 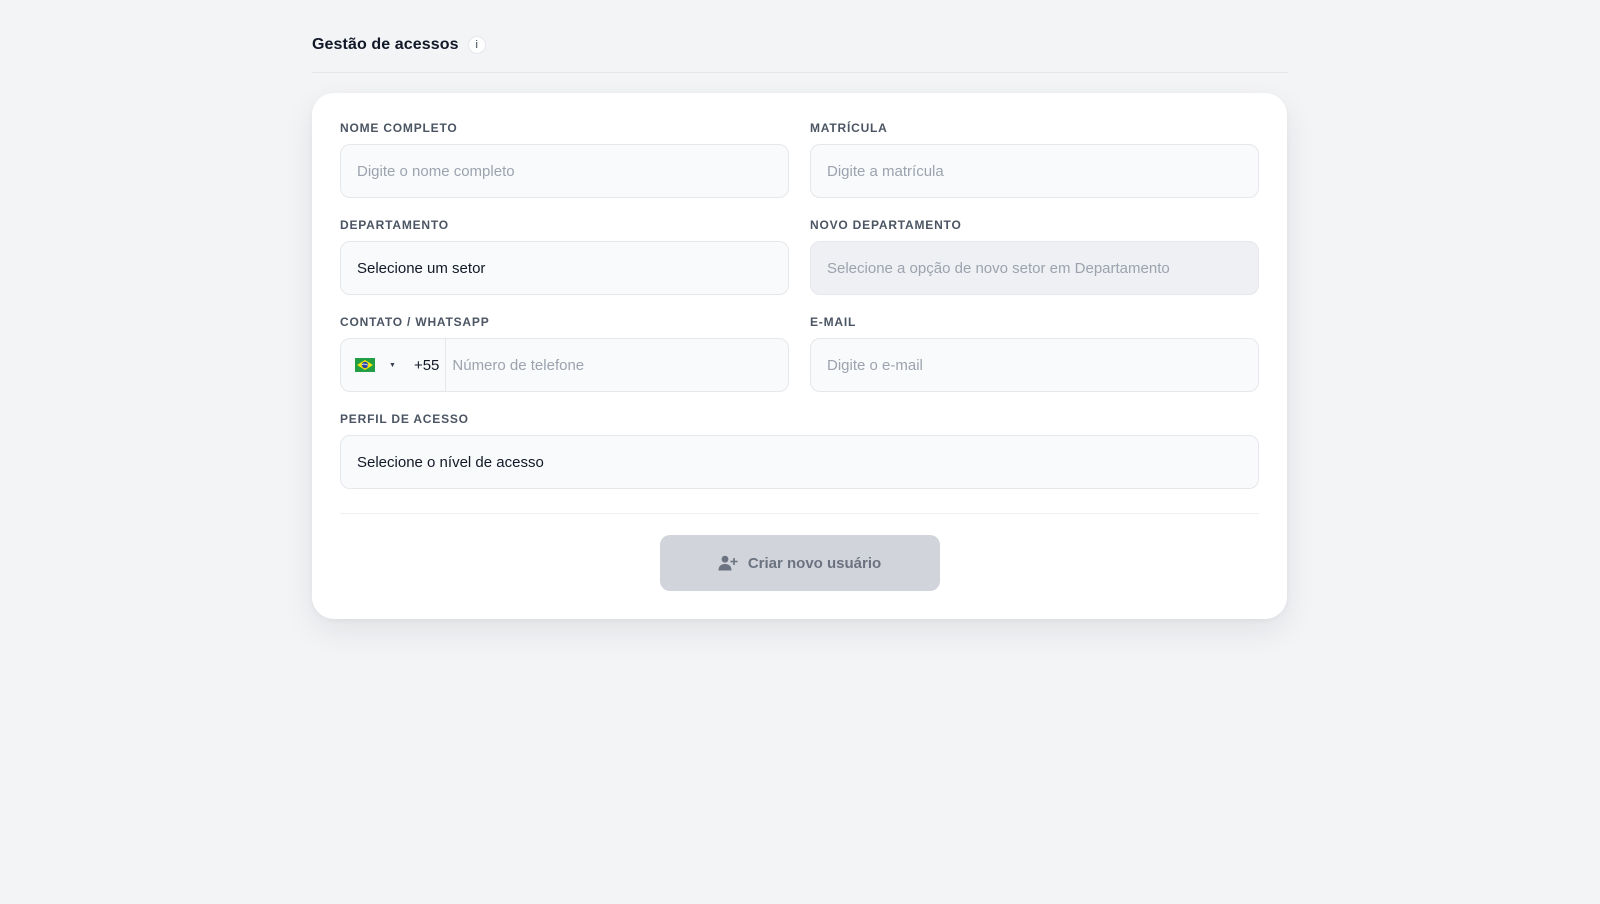 What do you see at coordinates (800, 53) in the screenshot?
I see `page-header: Gestão de acessos i` at bounding box center [800, 53].